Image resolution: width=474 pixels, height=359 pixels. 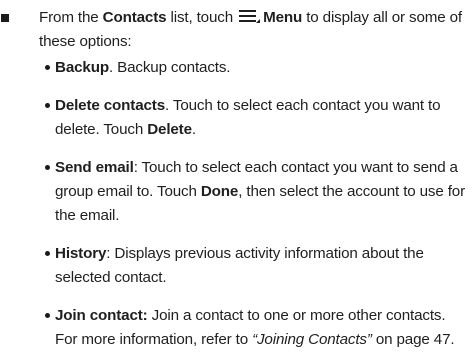 I want to click on option-term: Send email, so click(x=94, y=167).